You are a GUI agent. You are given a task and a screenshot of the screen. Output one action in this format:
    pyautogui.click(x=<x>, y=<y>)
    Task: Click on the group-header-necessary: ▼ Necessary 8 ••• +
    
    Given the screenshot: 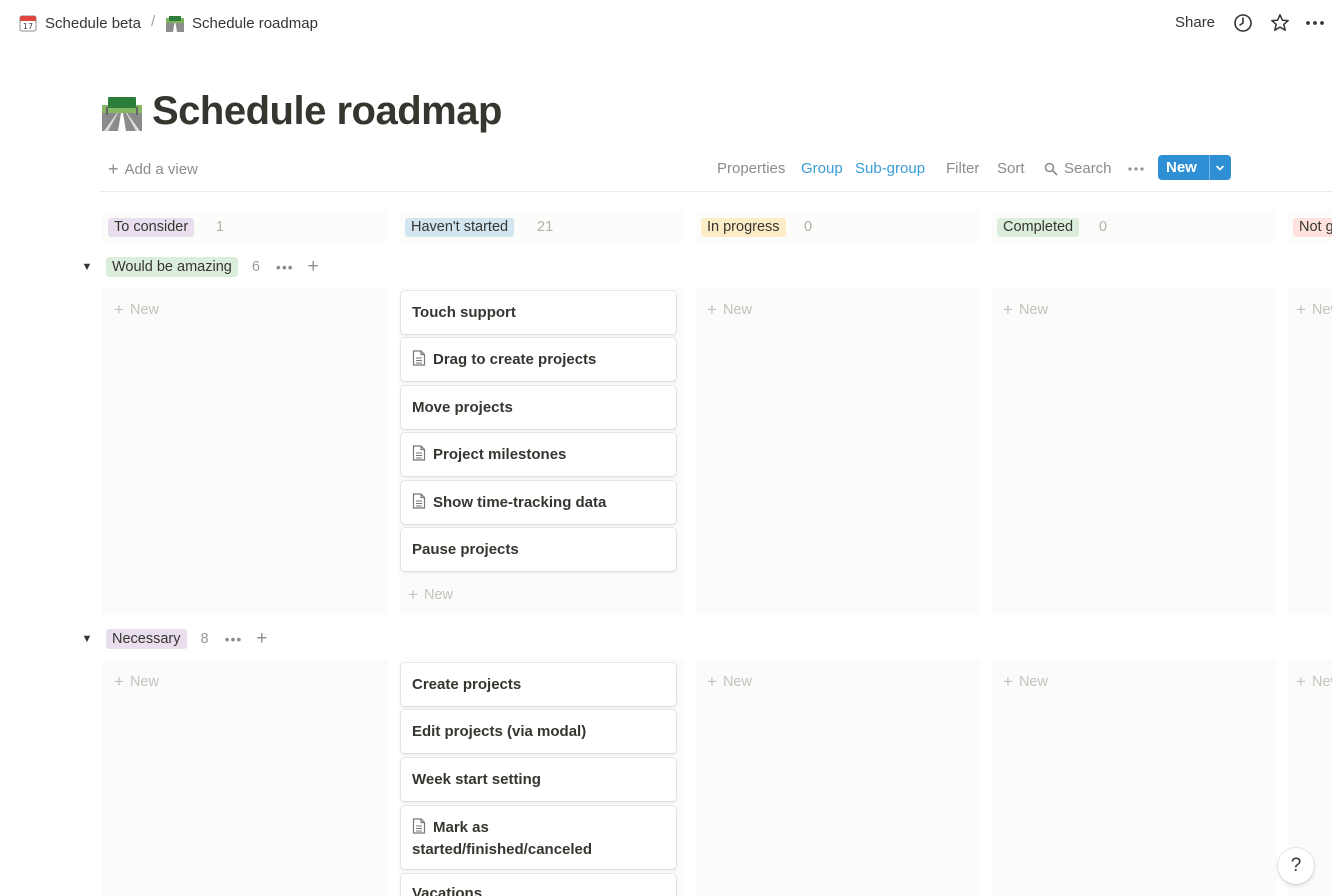 What is the action you would take?
    pyautogui.click(x=173, y=639)
    